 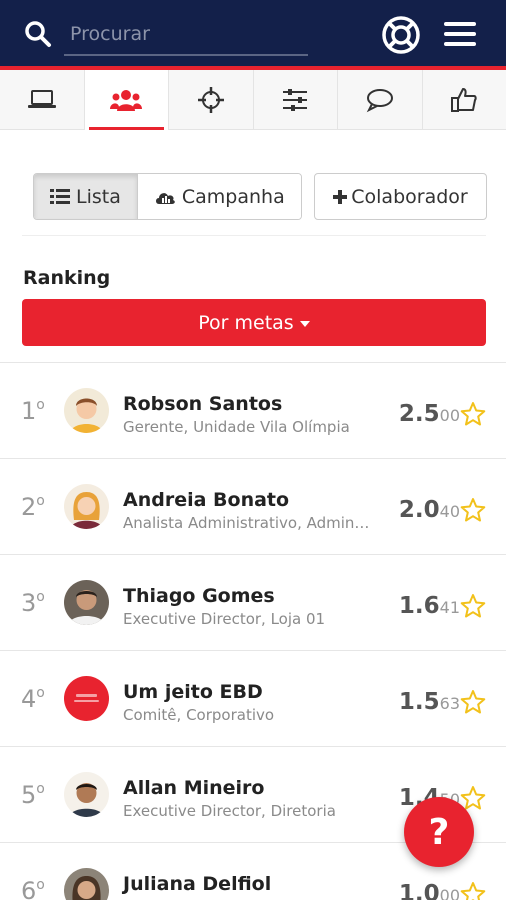 I want to click on collaborator-score: 2.040, so click(x=429, y=510).